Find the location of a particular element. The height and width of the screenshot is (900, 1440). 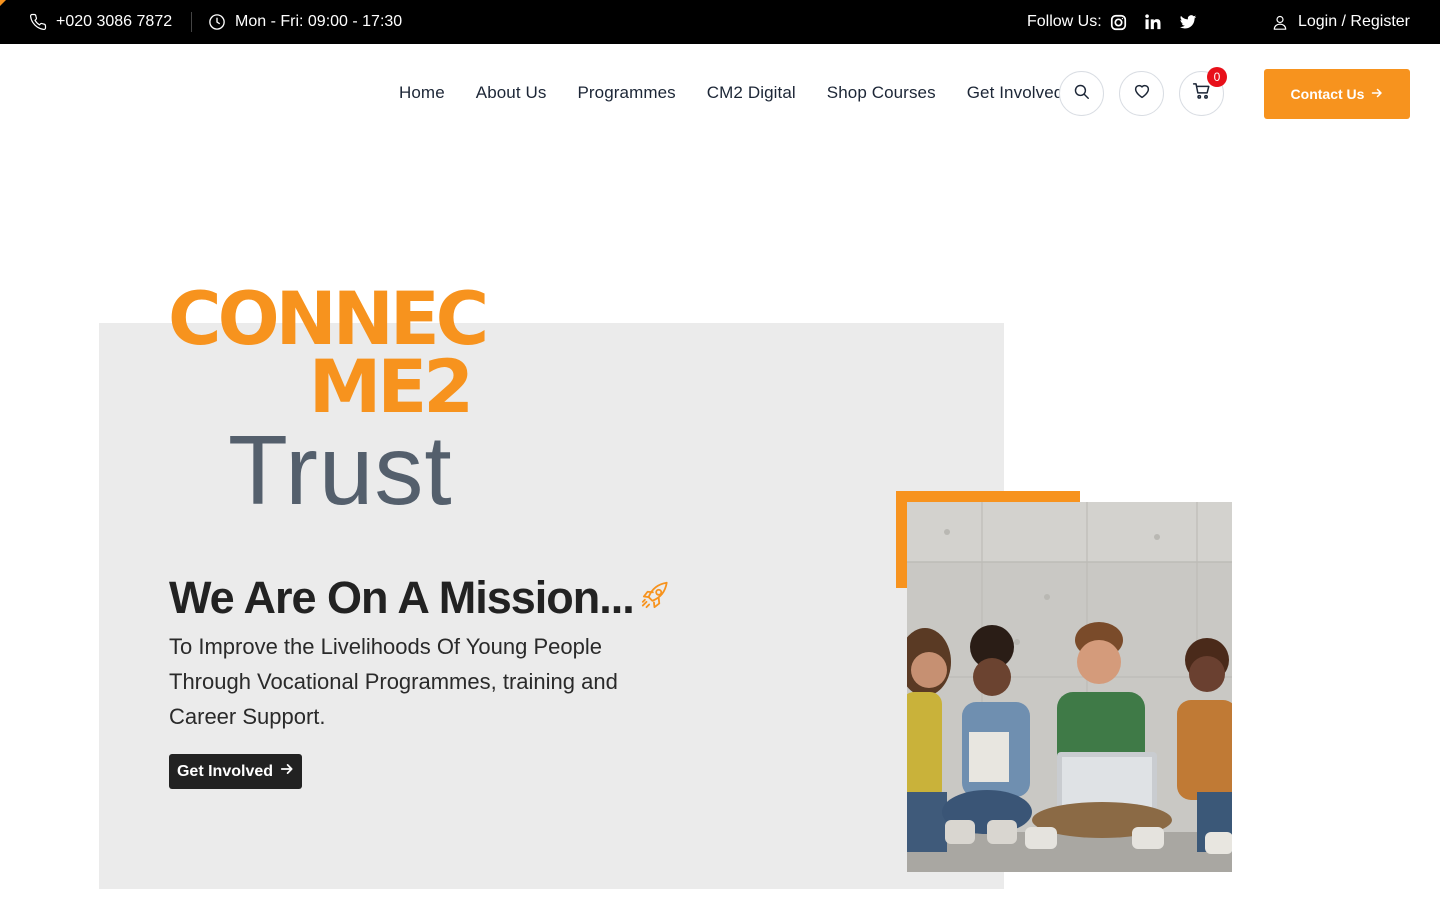

nav-item-home: Home is located at coordinates (422, 93).